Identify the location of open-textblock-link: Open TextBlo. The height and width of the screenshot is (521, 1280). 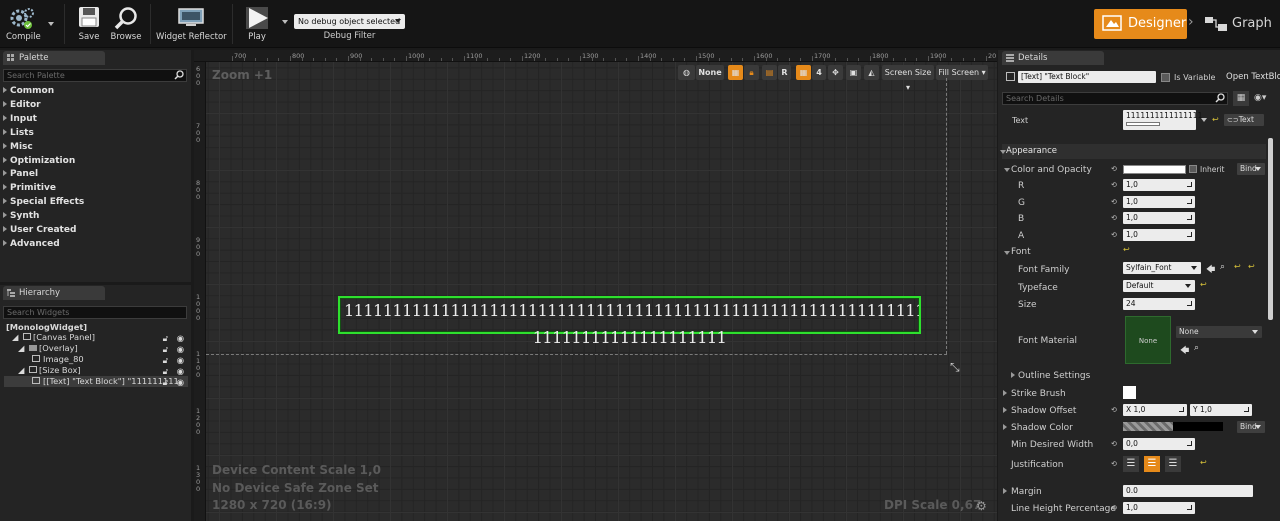
(1253, 77).